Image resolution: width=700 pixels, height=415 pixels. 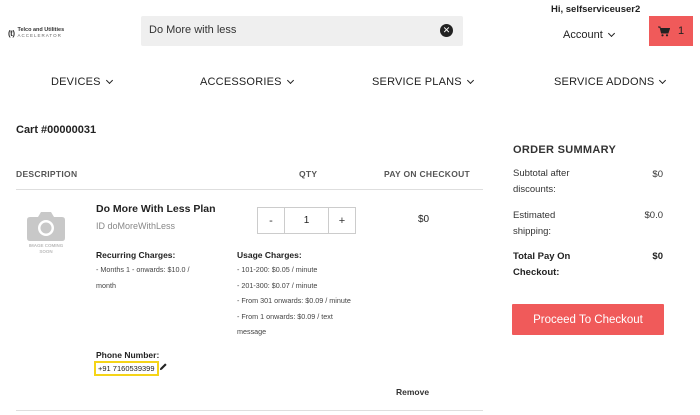 I want to click on order-summary-title: ORDER SUMMARY, so click(x=565, y=150).